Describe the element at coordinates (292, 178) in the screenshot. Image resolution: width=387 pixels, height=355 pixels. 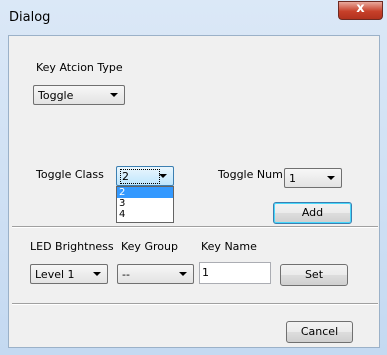
I see `toggle-num-value: 1` at that location.